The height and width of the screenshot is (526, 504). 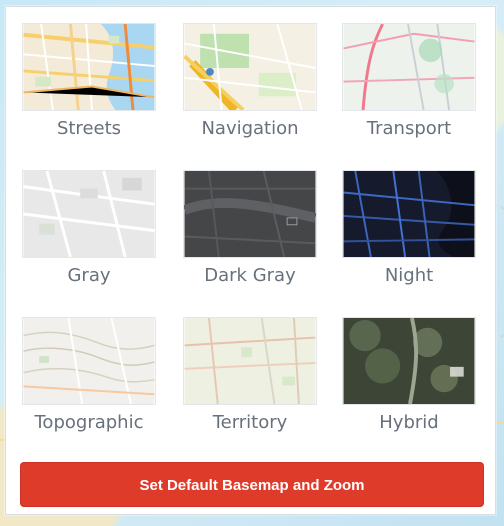 I want to click on basemap-label: Hybrid, so click(x=409, y=422).